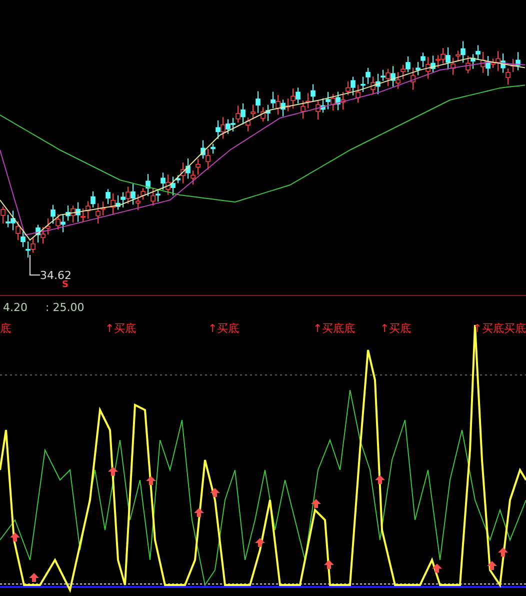  What do you see at coordinates (65, 285) in the screenshot?
I see `signal-marker: S` at bounding box center [65, 285].